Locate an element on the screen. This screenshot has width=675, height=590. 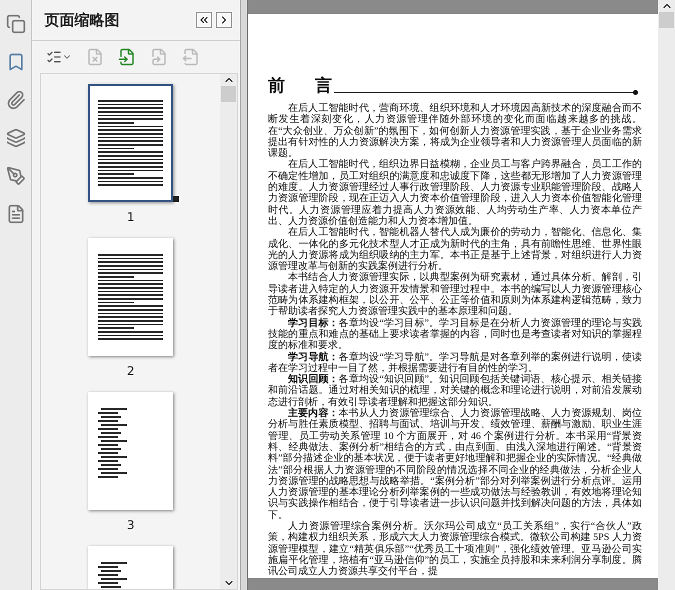
options-menu-button is located at coordinates (224, 20).